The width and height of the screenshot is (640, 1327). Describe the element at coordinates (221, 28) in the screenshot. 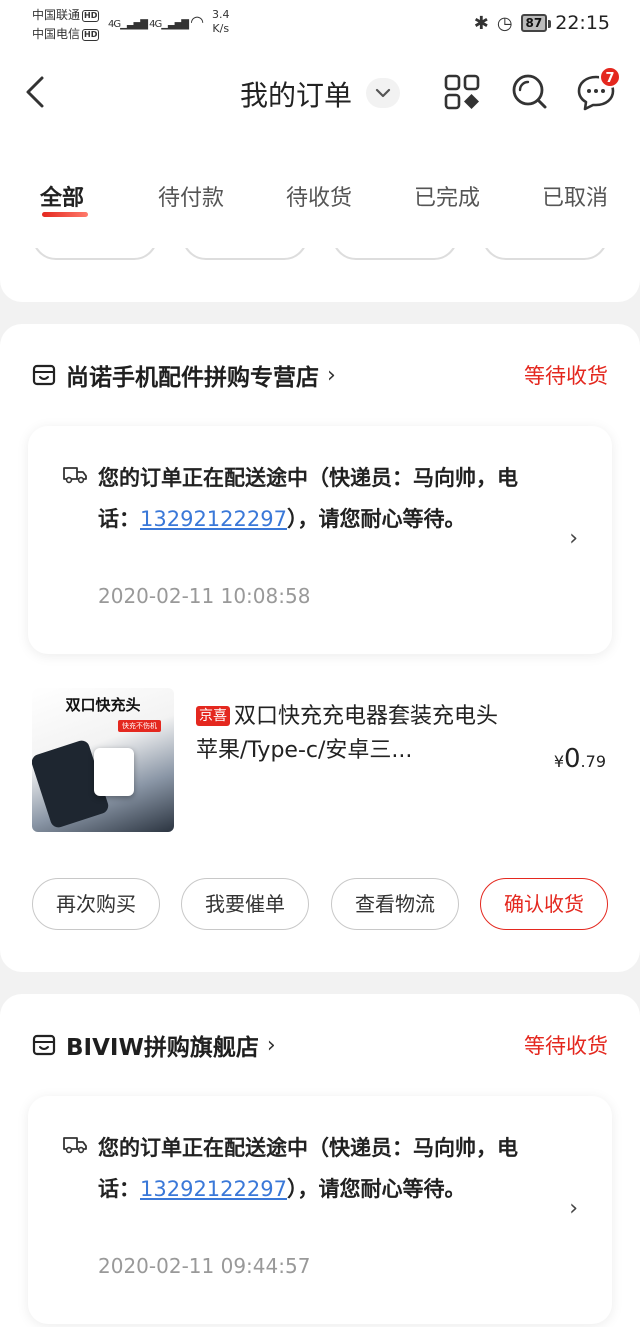

I see `net-speed-unit: K/s` at that location.